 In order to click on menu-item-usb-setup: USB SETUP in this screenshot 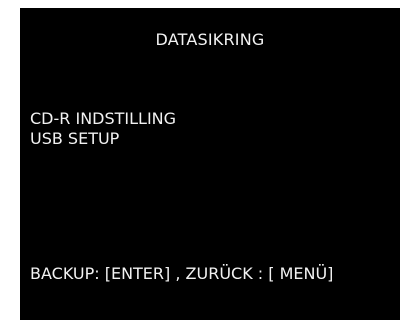, I will do `click(103, 139)`.